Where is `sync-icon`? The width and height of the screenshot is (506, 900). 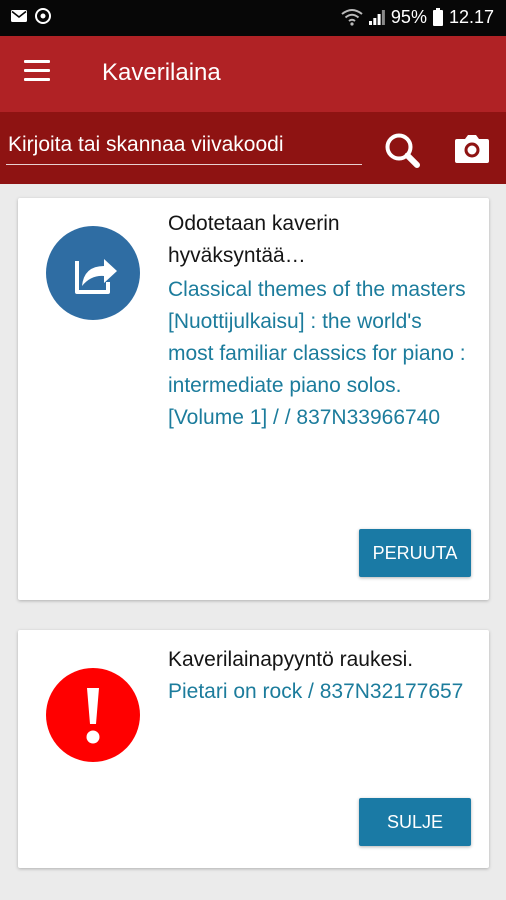 sync-icon is located at coordinates (43, 16).